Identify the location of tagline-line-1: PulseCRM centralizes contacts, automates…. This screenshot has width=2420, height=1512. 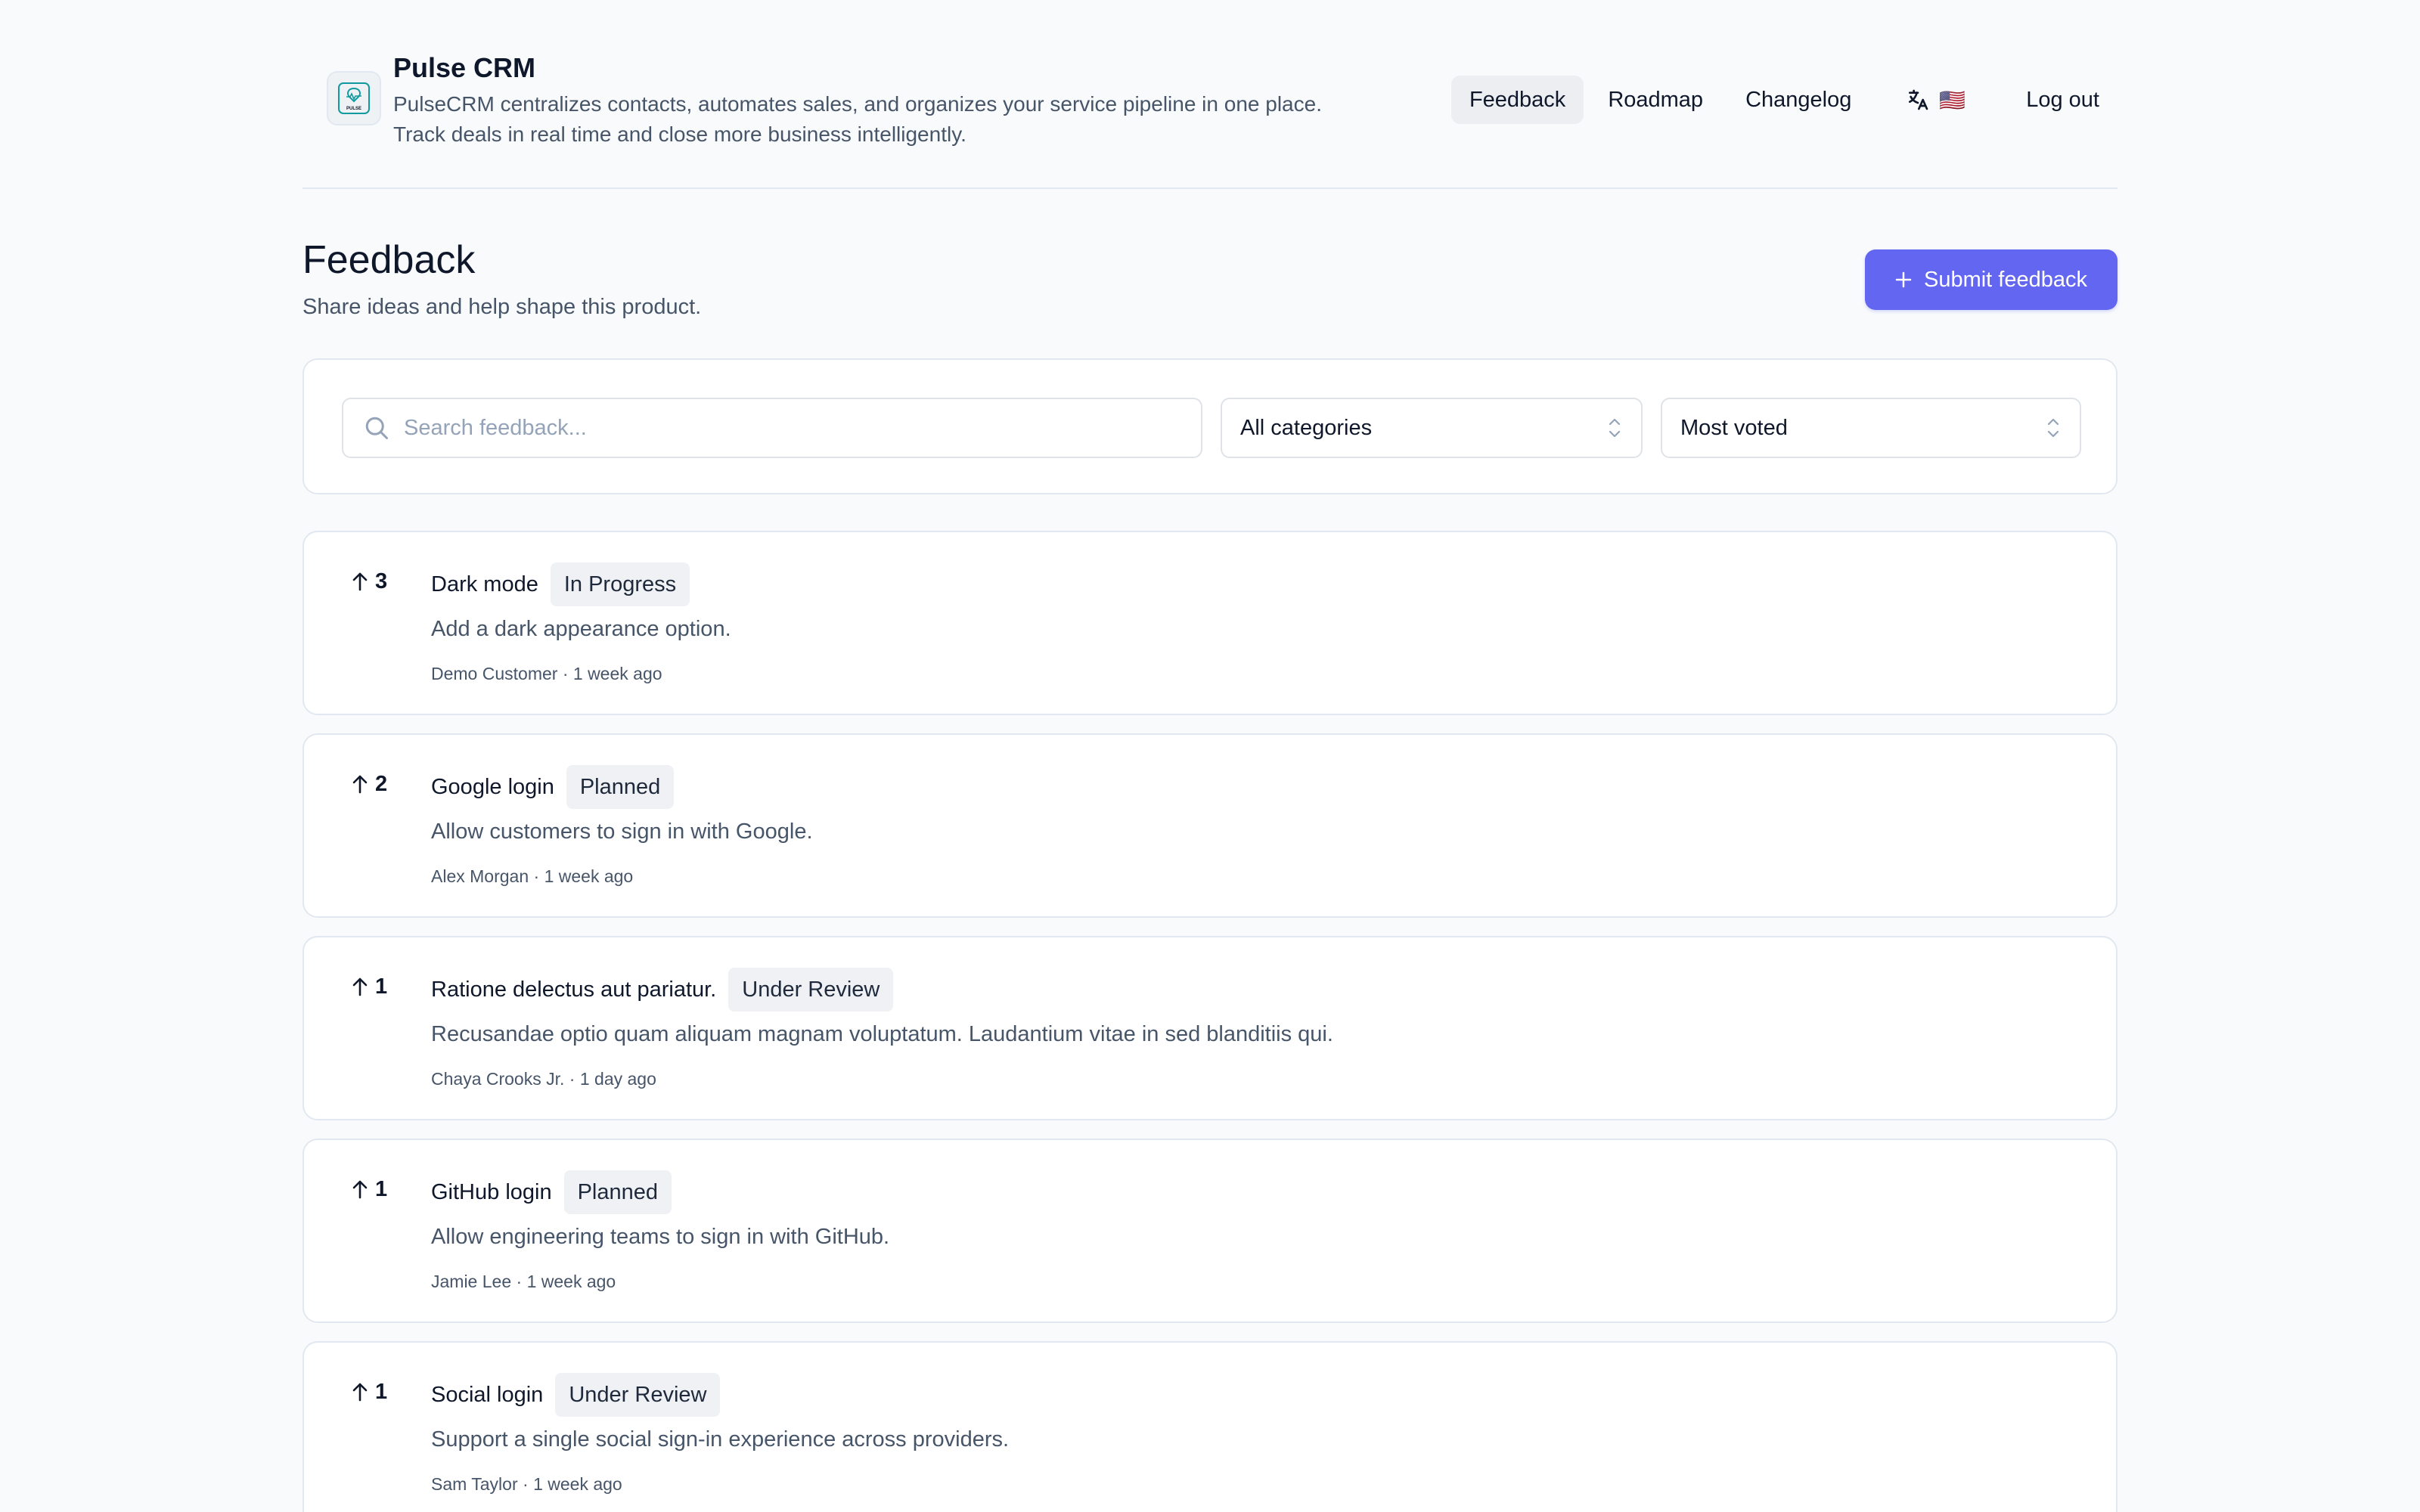
(857, 104).